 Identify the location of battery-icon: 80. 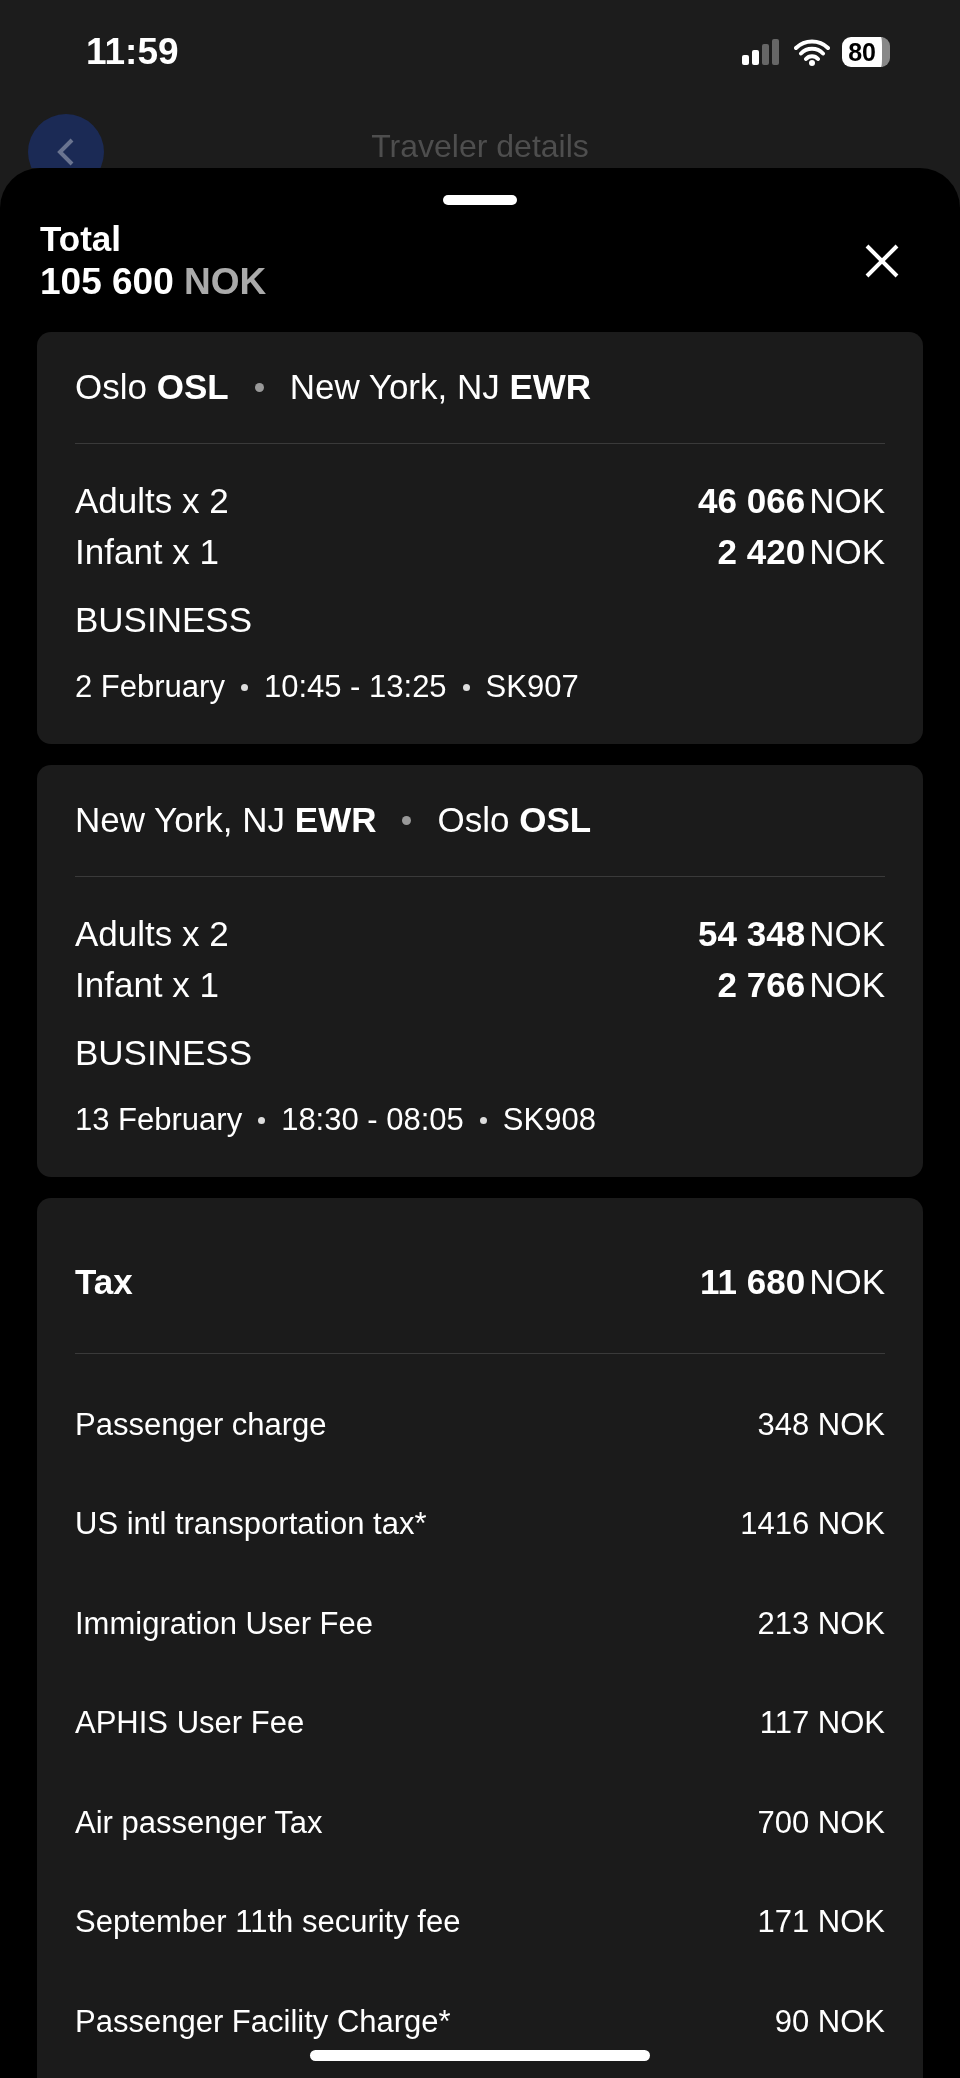
(866, 52).